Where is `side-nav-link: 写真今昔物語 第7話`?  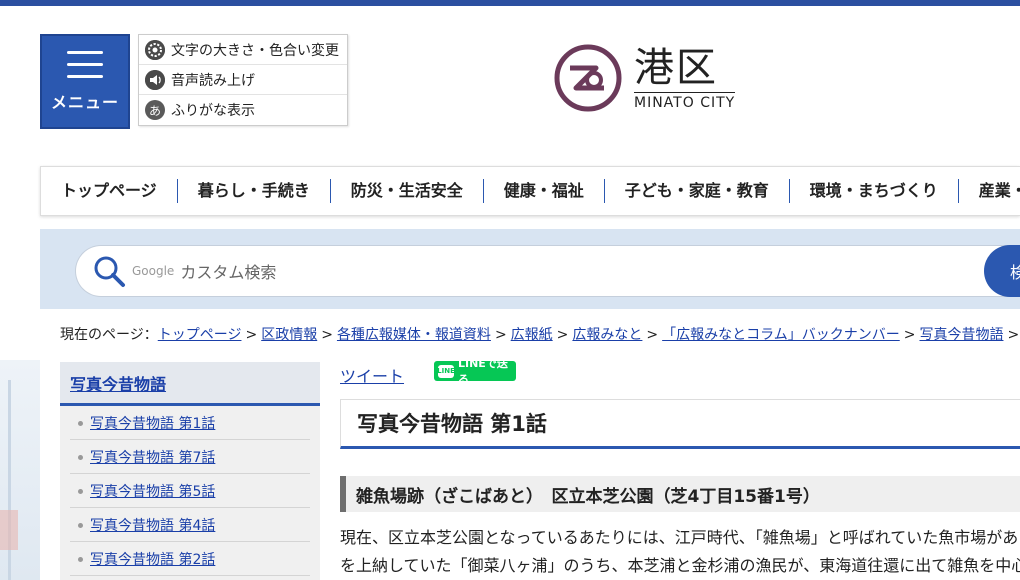
side-nav-link: 写真今昔物語 第7話 is located at coordinates (152, 457).